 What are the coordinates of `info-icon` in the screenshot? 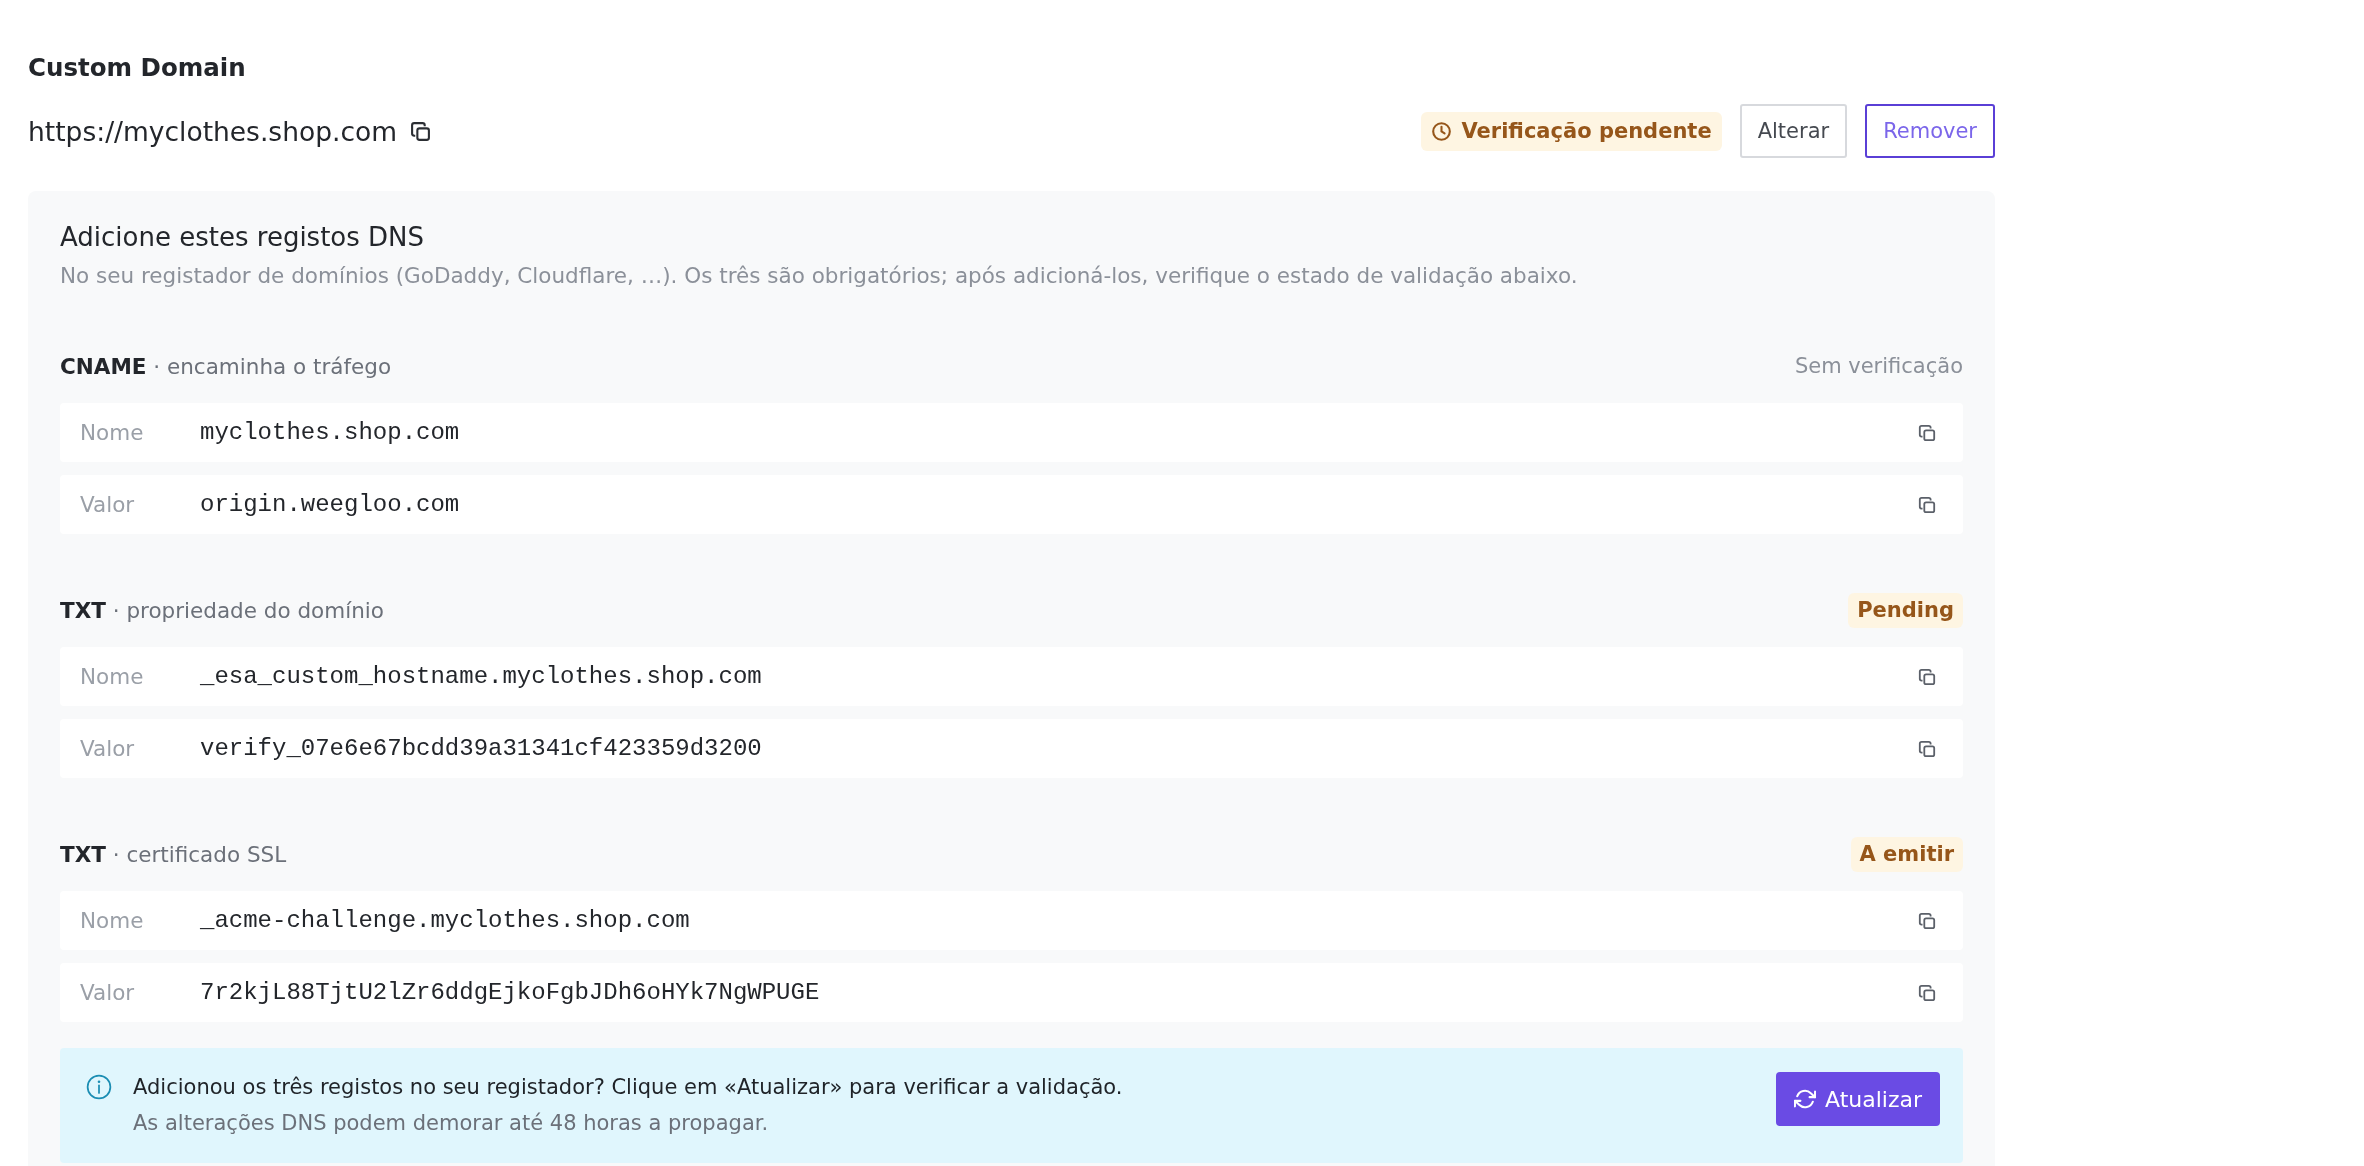 It's located at (99, 1087).